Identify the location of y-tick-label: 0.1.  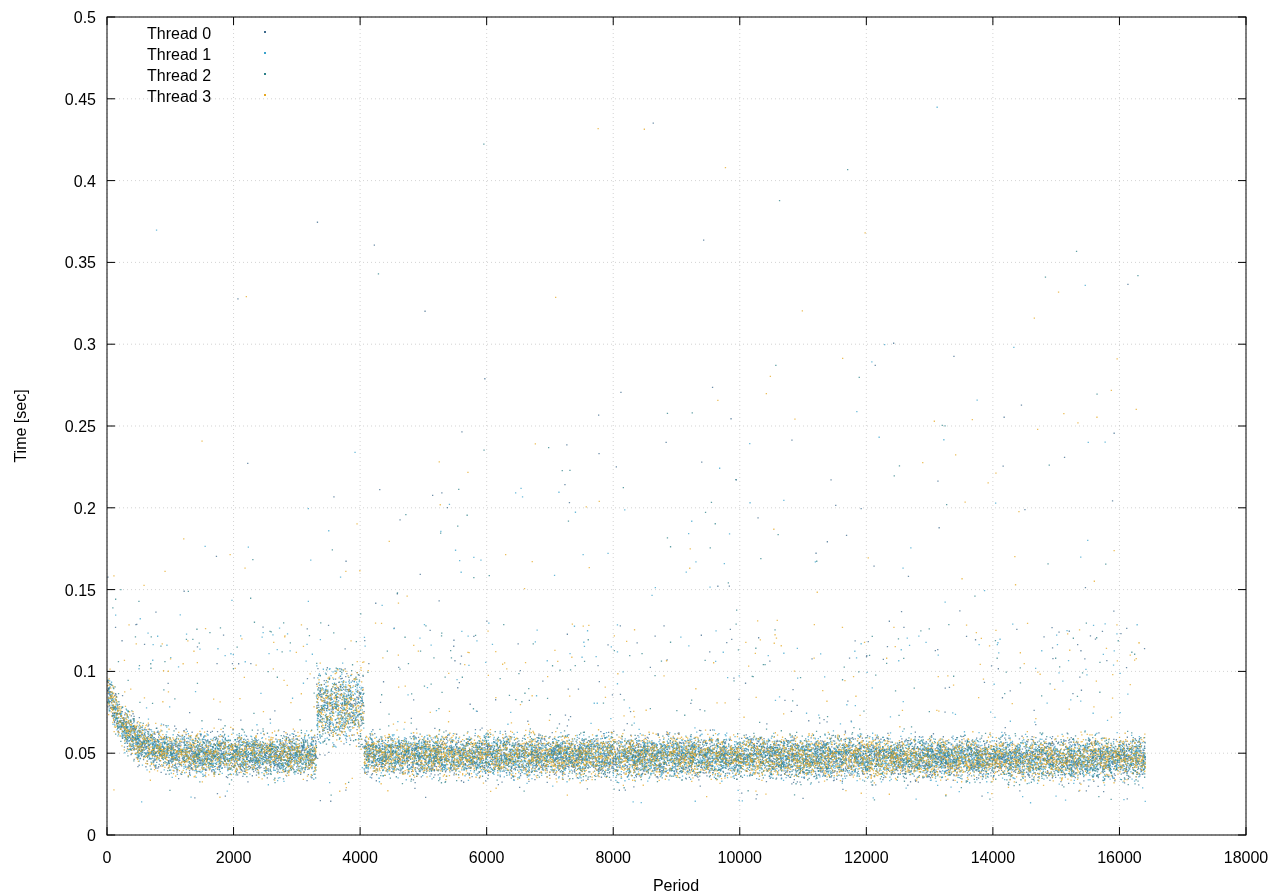
(84, 672).